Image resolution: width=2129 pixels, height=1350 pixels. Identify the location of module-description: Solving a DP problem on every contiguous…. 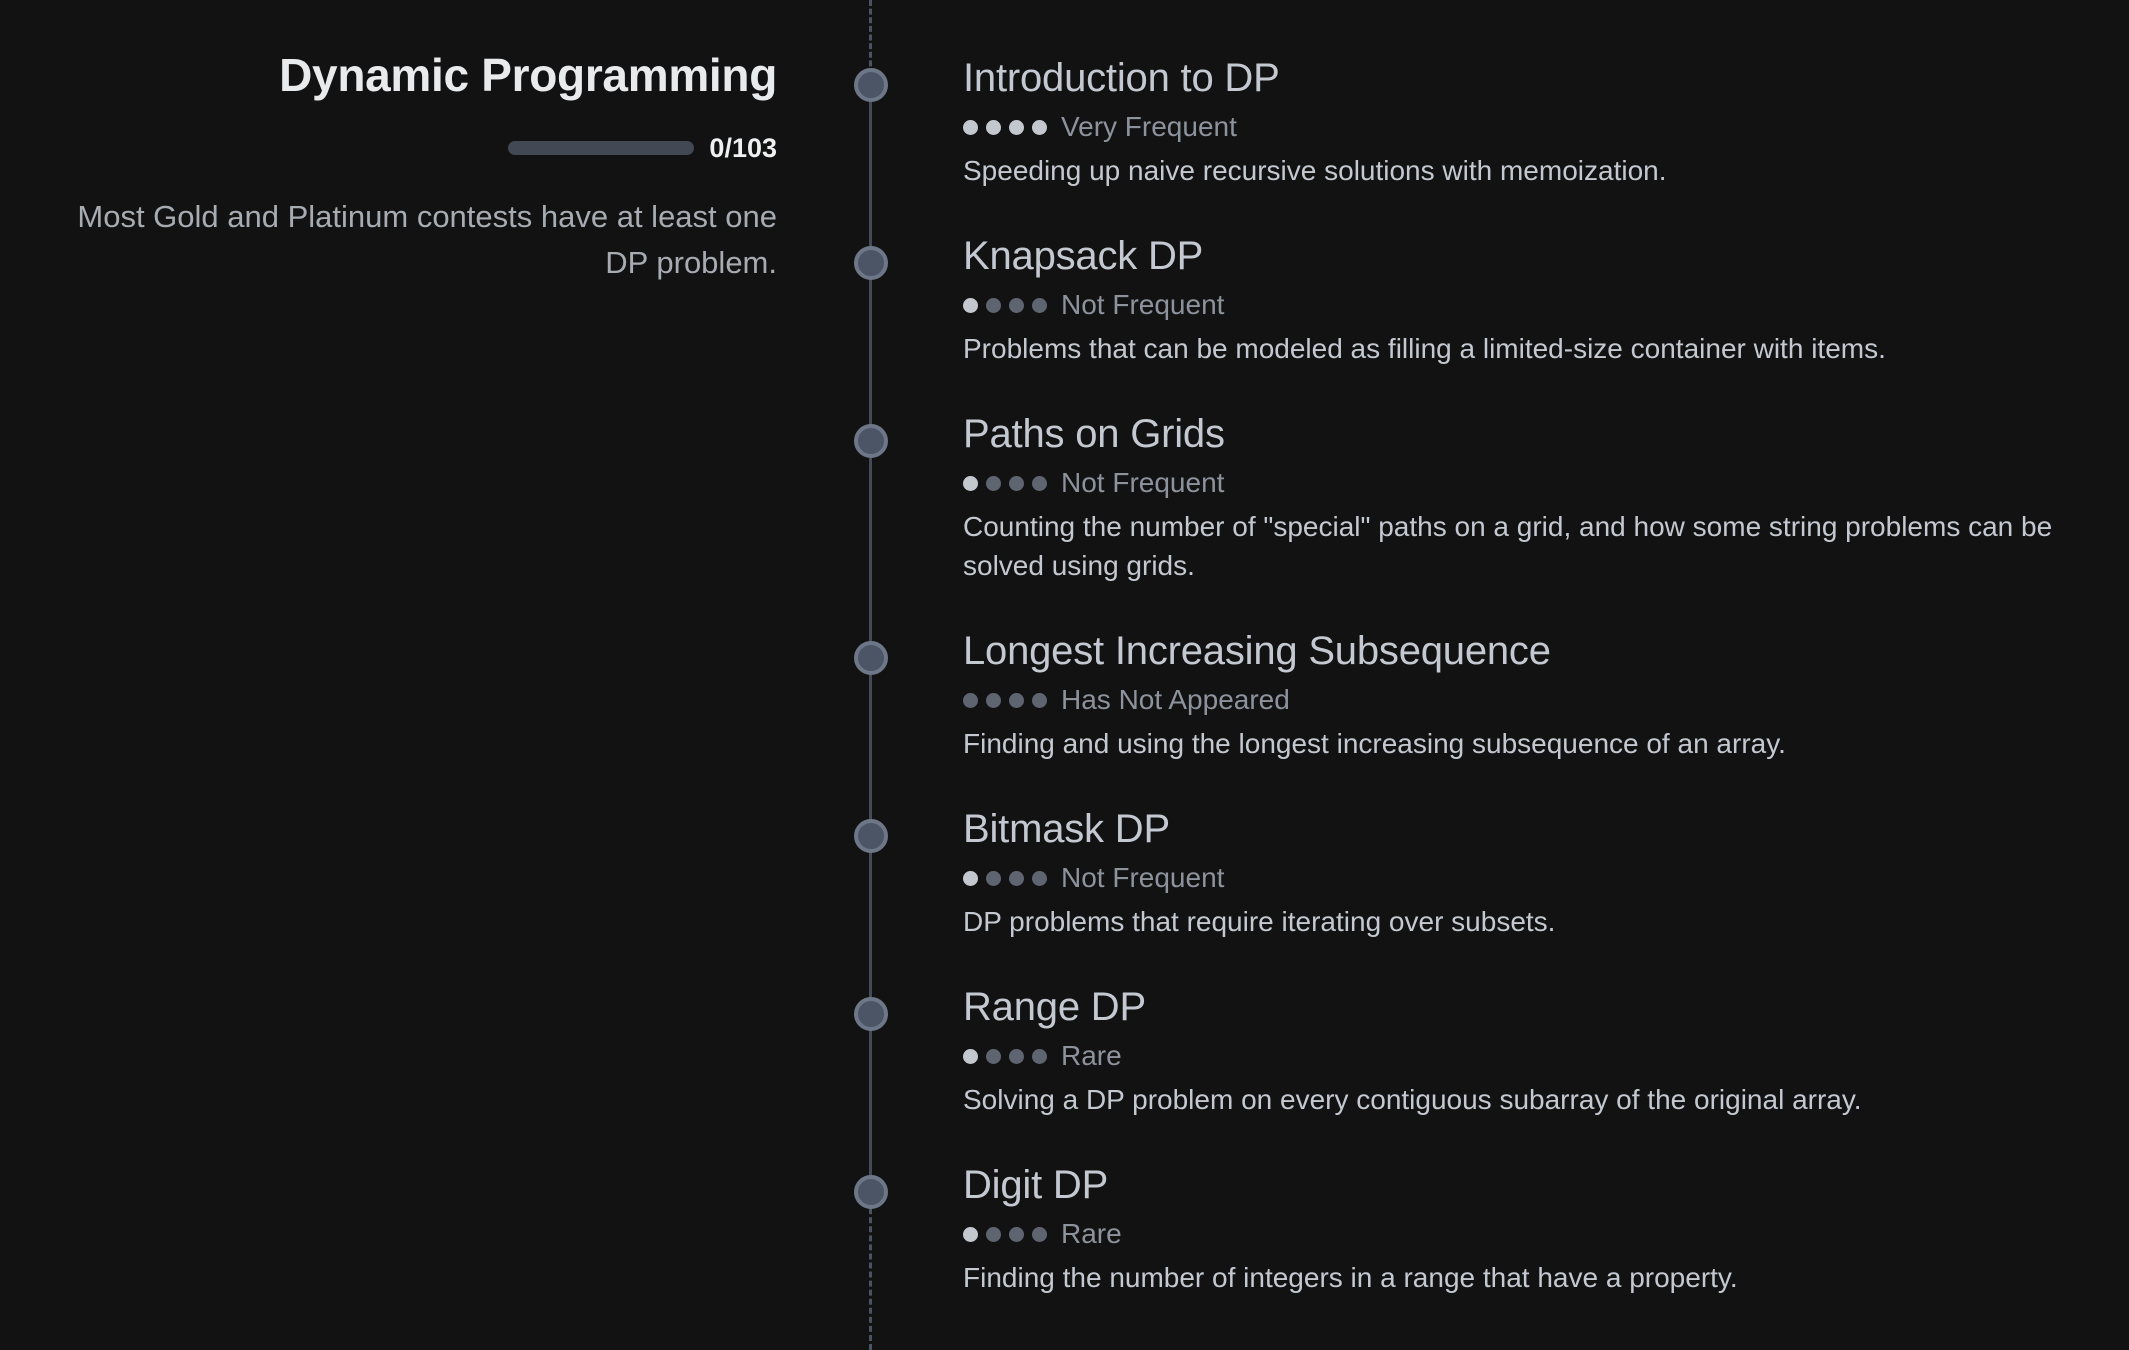
(1412, 1099).